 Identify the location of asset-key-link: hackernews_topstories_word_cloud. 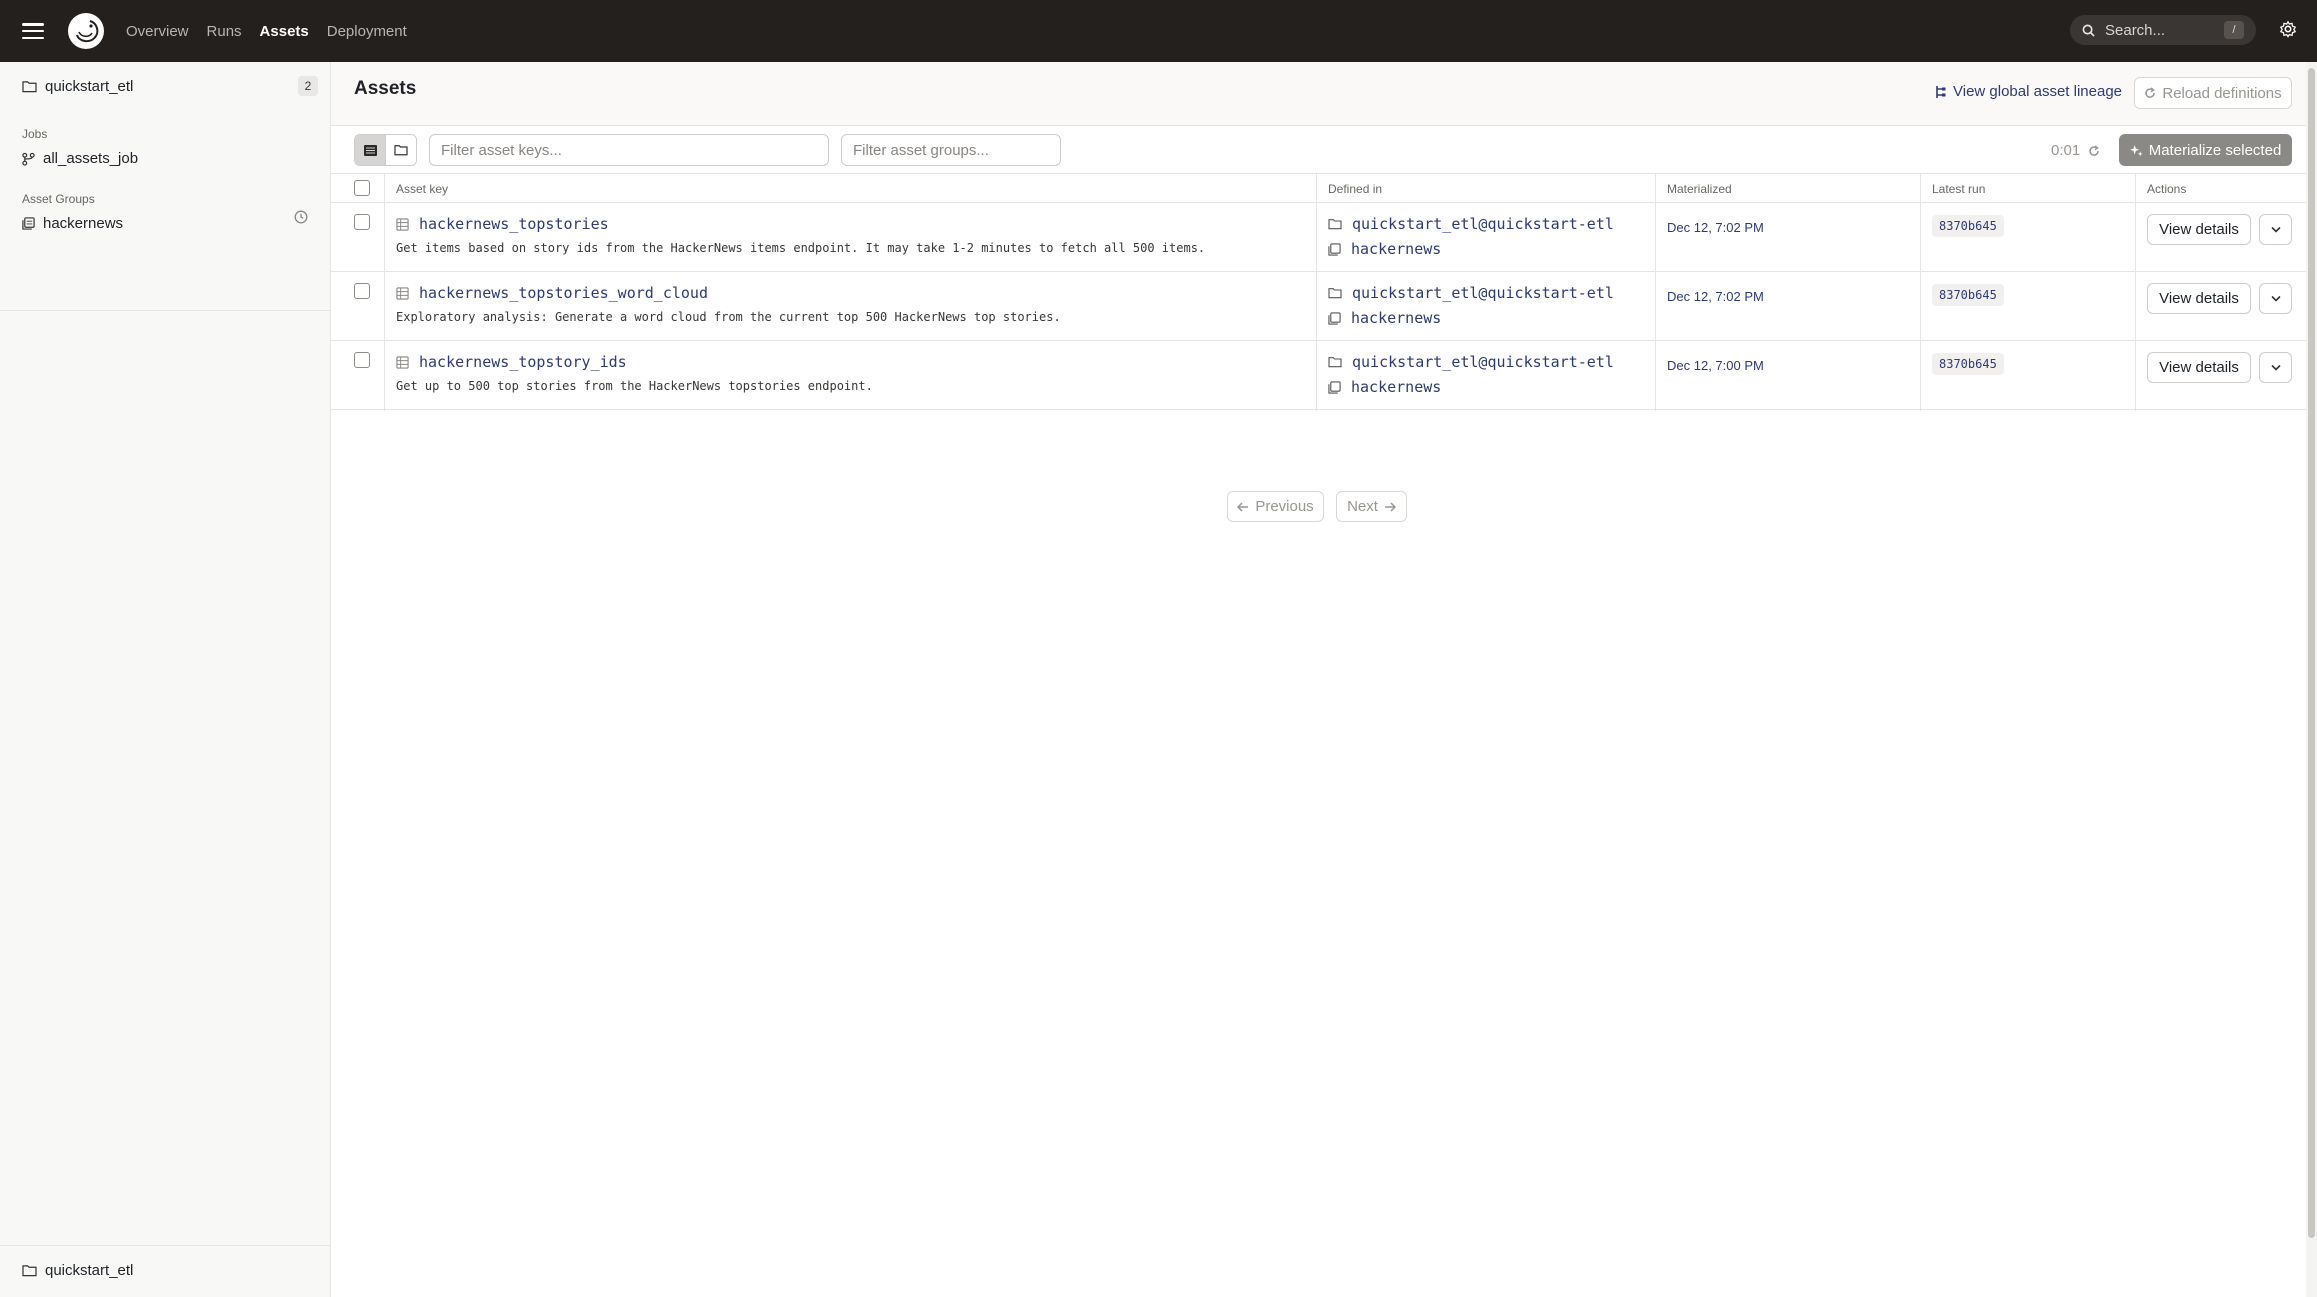
(552, 293).